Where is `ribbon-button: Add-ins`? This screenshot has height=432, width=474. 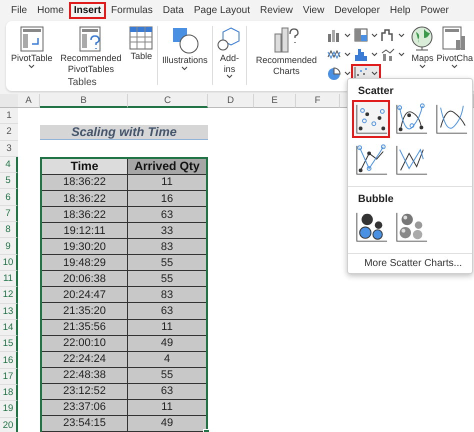
ribbon-button: Add-ins is located at coordinates (229, 57).